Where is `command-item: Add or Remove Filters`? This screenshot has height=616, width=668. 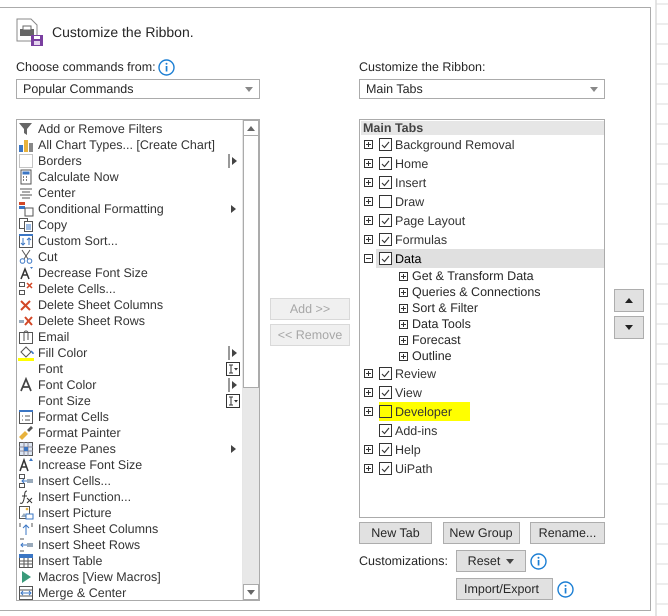
command-item: Add or Remove Filters is located at coordinates (129, 129).